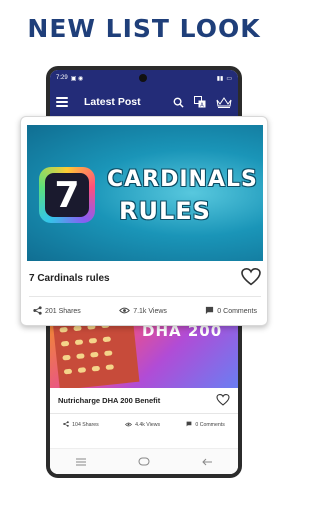 The height and width of the screenshot is (512, 320). I want to click on featured-post-title-row: 7 Cardinals rules, so click(145, 279).